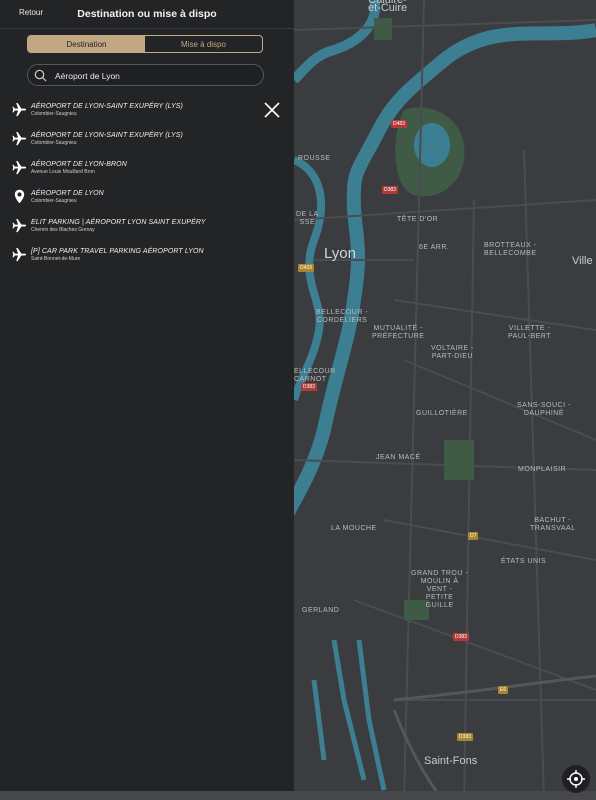 The height and width of the screenshot is (800, 596). What do you see at coordinates (40, 75) in the screenshot?
I see `search-icon` at bounding box center [40, 75].